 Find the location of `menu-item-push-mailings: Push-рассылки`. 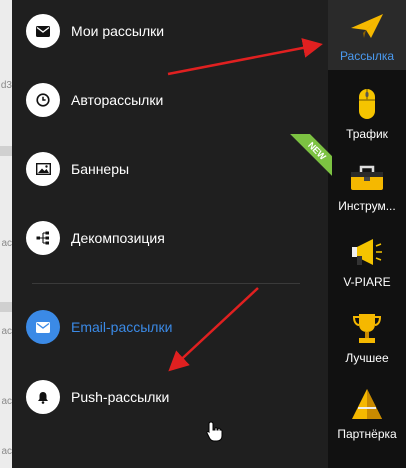

menu-item-push-mailings: Push-рассылки is located at coordinates (171, 397).